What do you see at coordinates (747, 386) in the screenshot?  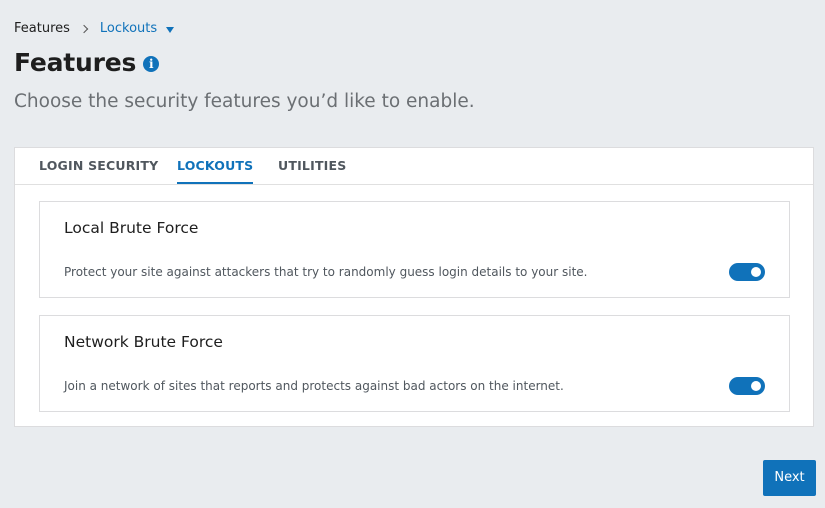 I see `network-brute-force-toggle` at bounding box center [747, 386].